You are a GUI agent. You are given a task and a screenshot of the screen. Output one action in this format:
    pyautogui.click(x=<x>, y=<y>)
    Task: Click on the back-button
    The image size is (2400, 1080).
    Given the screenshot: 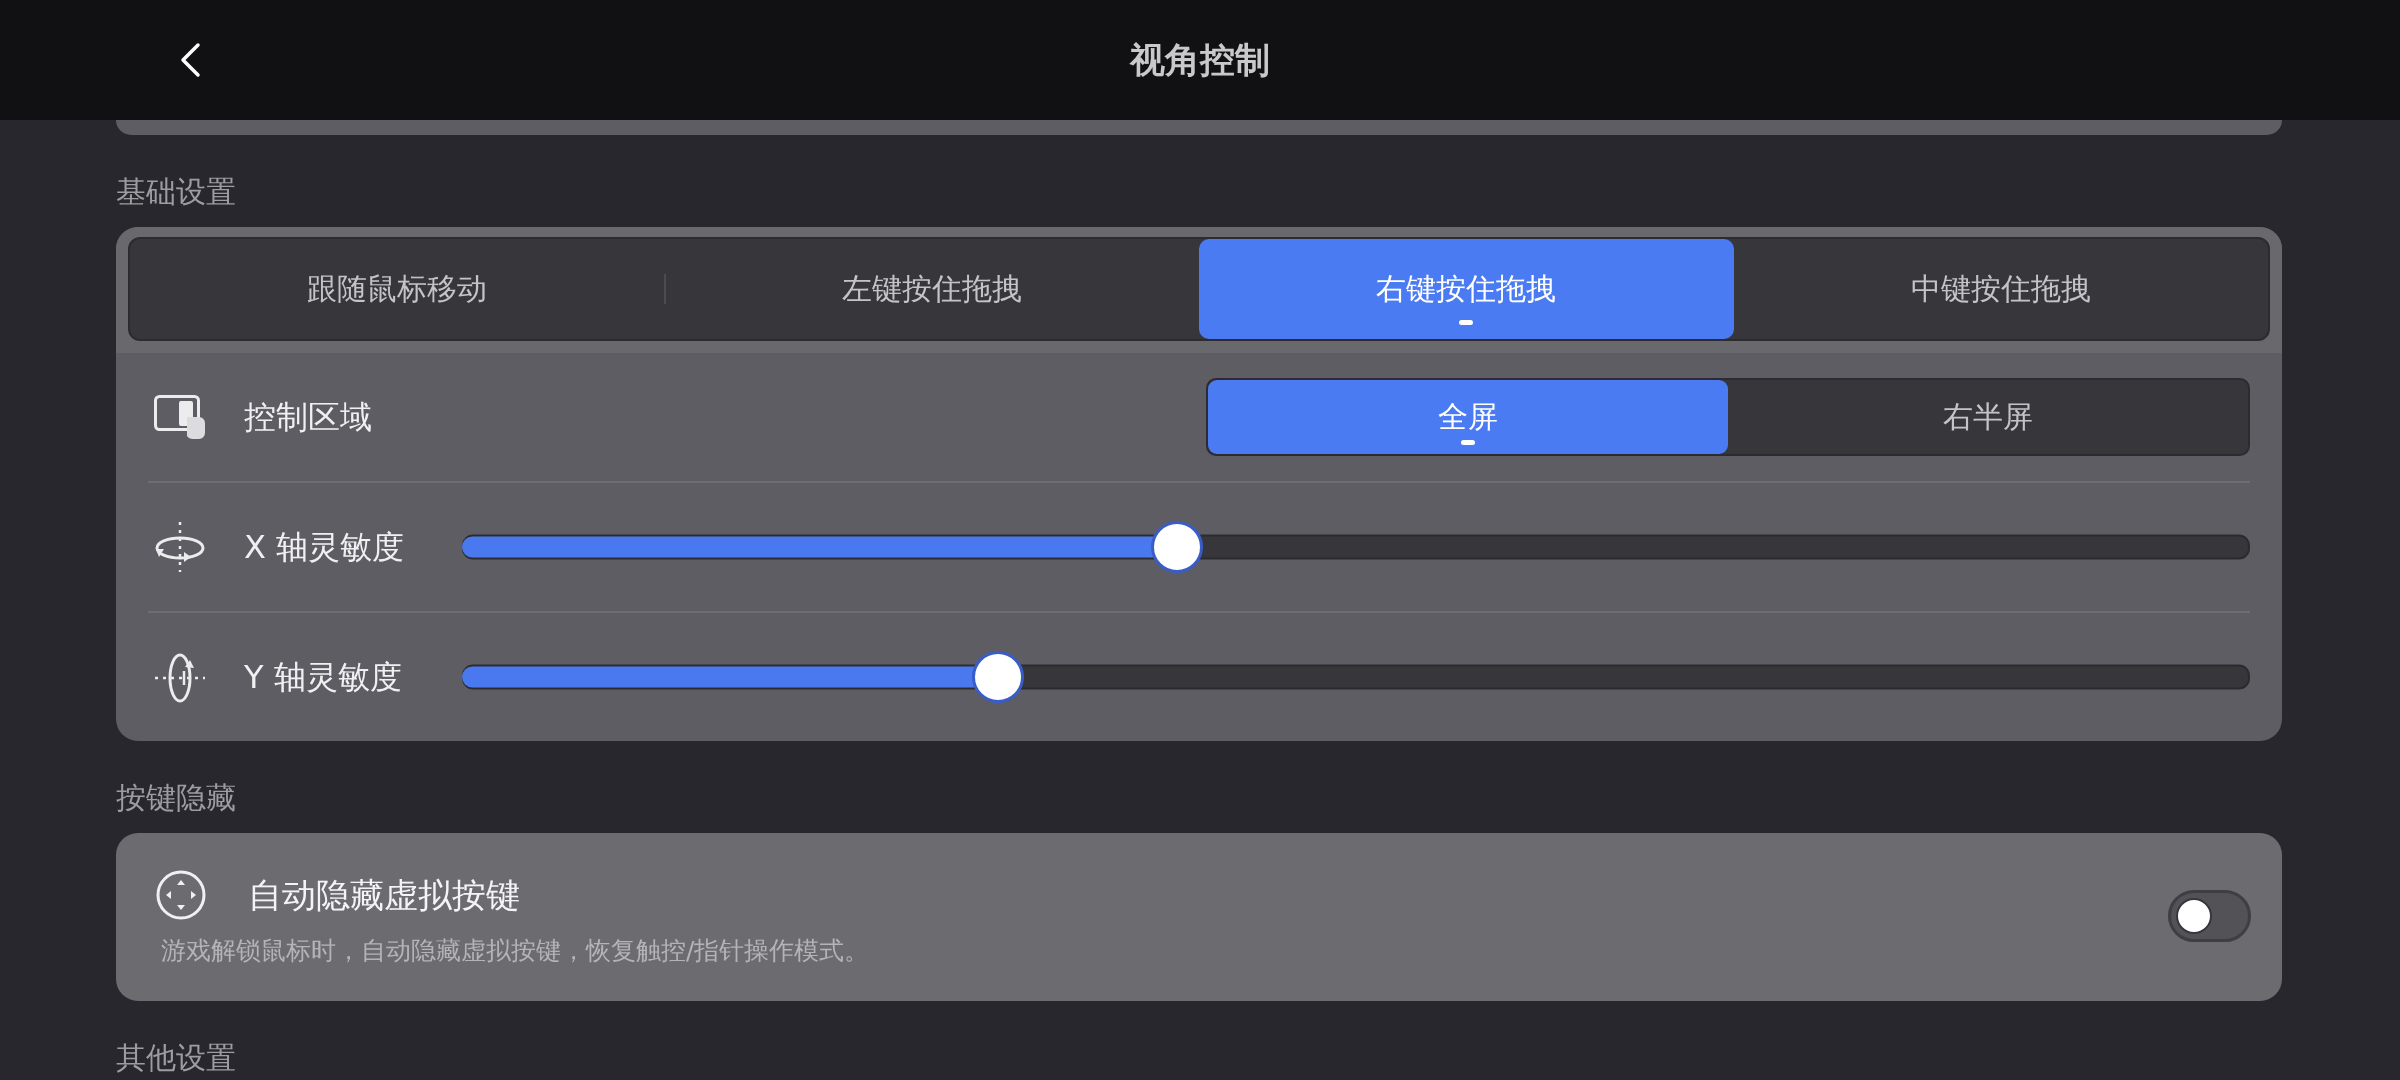 What is the action you would take?
    pyautogui.click(x=190, y=60)
    